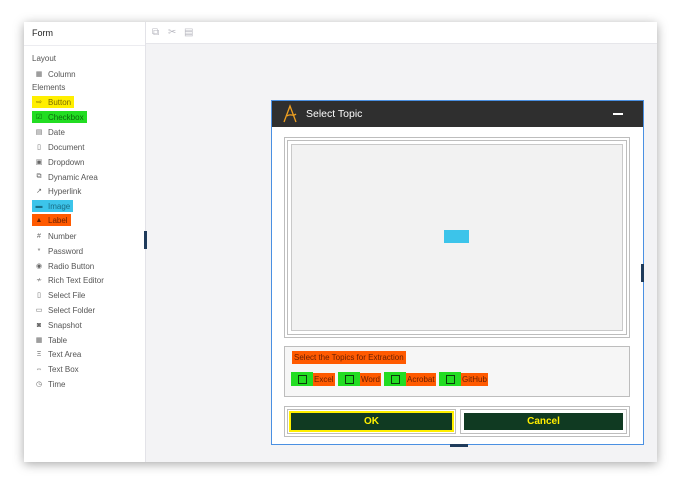  I want to click on hash-icon: #, so click(39, 236).